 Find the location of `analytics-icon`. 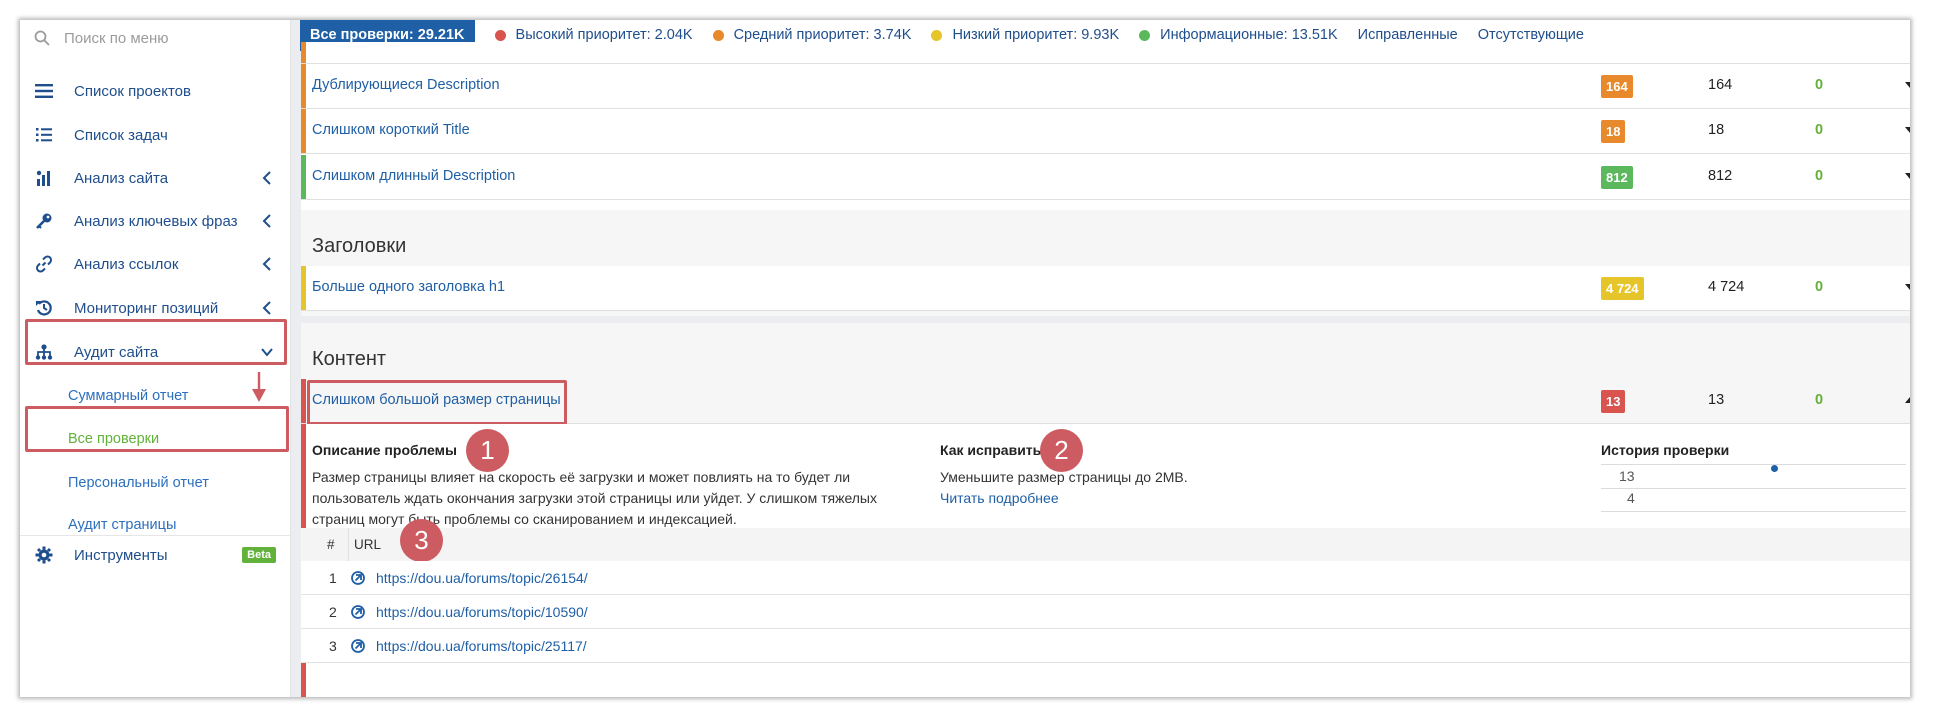

analytics-icon is located at coordinates (44, 178).